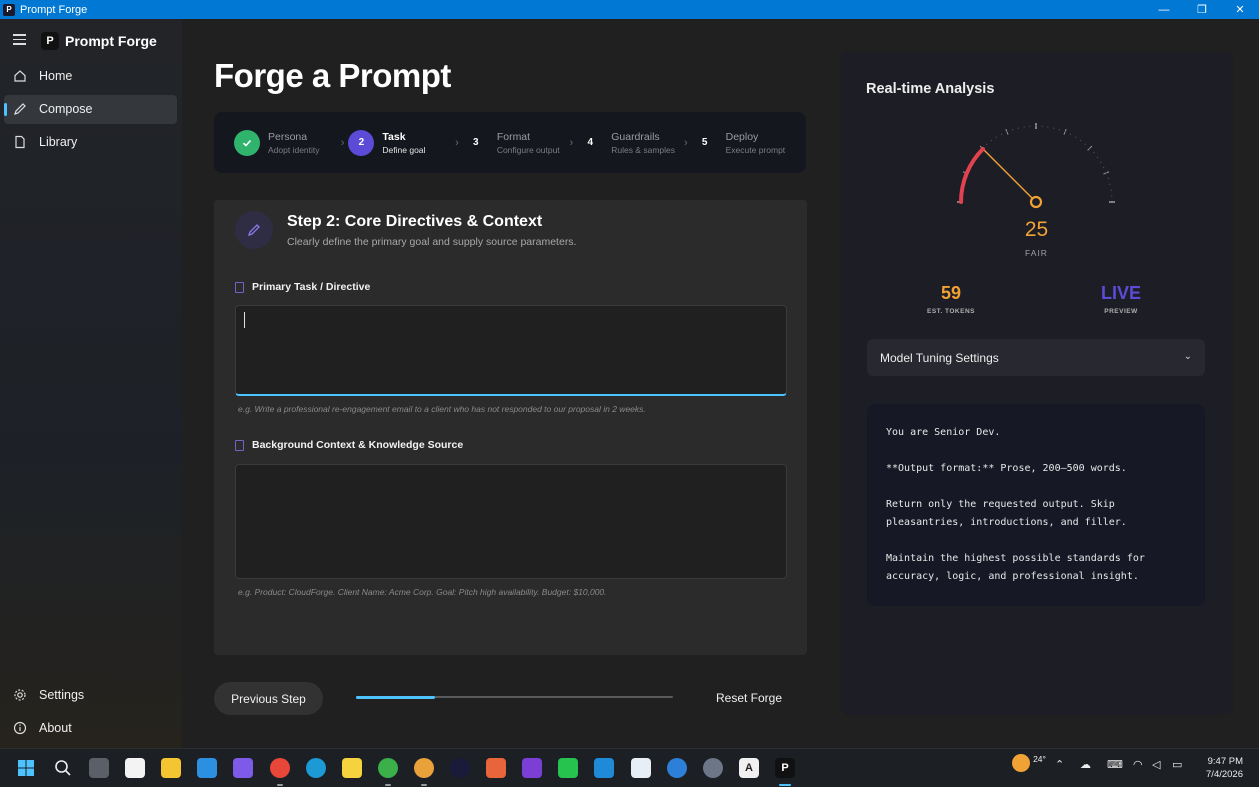 The image size is (1259, 787). Describe the element at coordinates (99, 768) in the screenshot. I see `task-view-icon` at that location.